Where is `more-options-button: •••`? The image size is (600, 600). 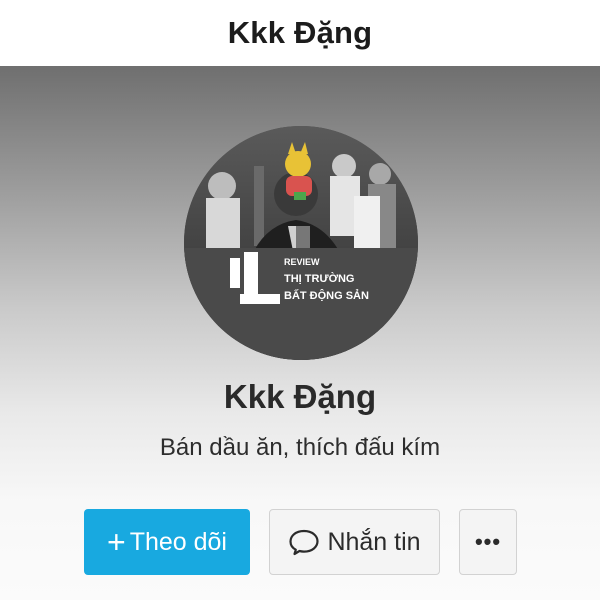
more-options-button: ••• is located at coordinates (488, 542).